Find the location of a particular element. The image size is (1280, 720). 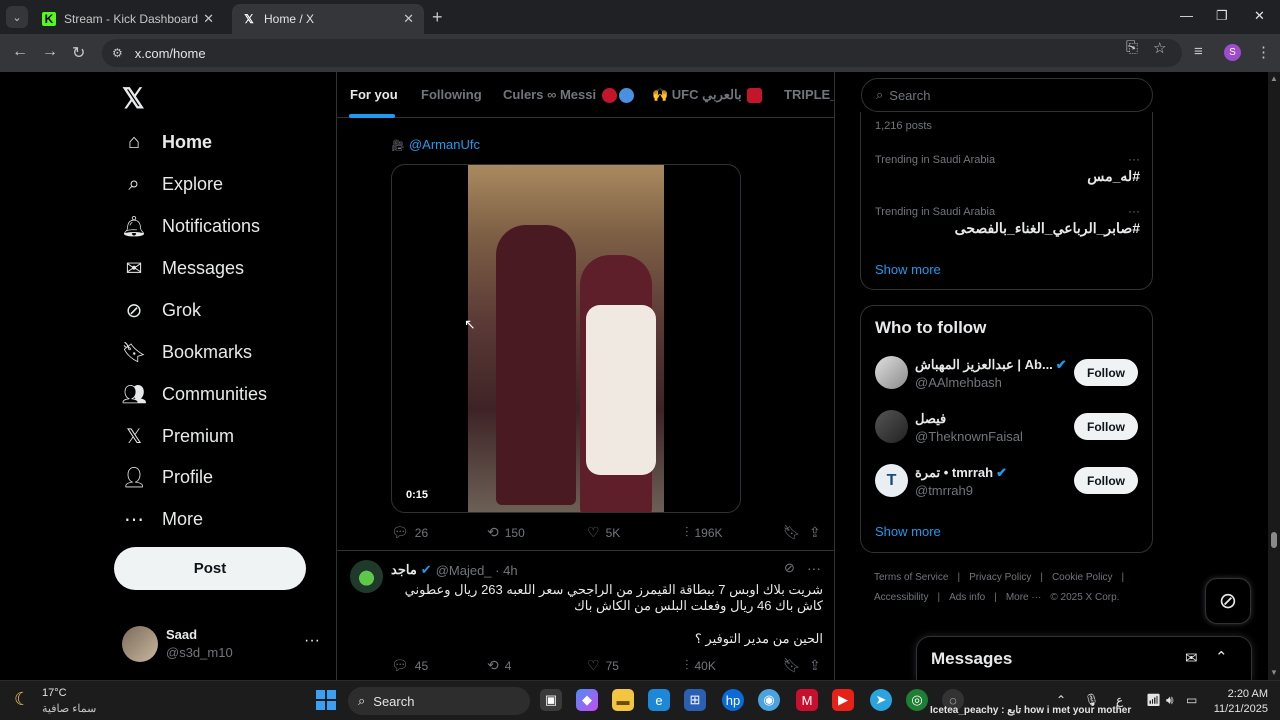

cookie-link: Cookie Policy is located at coordinates (1082, 577).